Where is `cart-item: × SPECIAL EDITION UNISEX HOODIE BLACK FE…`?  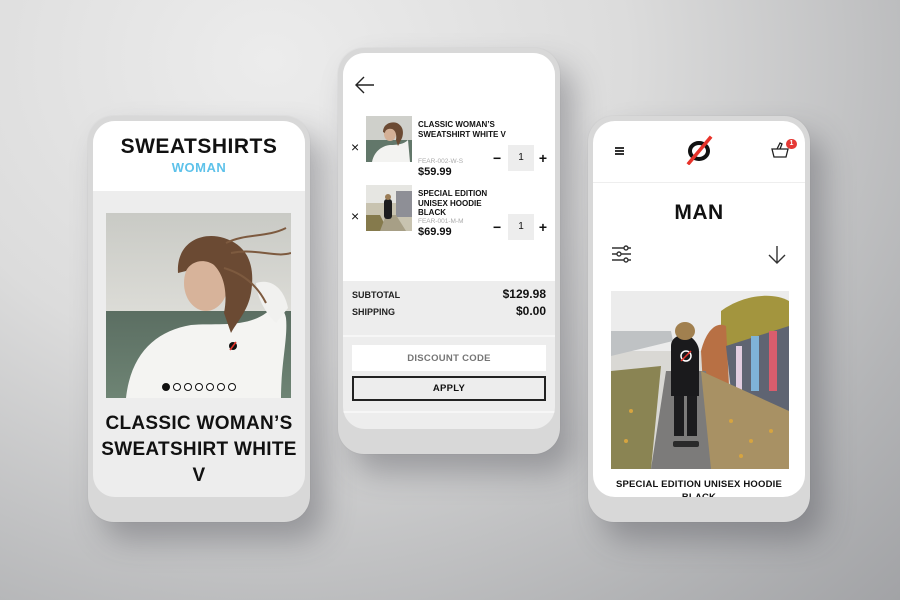 cart-item: × SPECIAL EDITION UNISEX HOODIE BLACK FE… is located at coordinates (449, 213).